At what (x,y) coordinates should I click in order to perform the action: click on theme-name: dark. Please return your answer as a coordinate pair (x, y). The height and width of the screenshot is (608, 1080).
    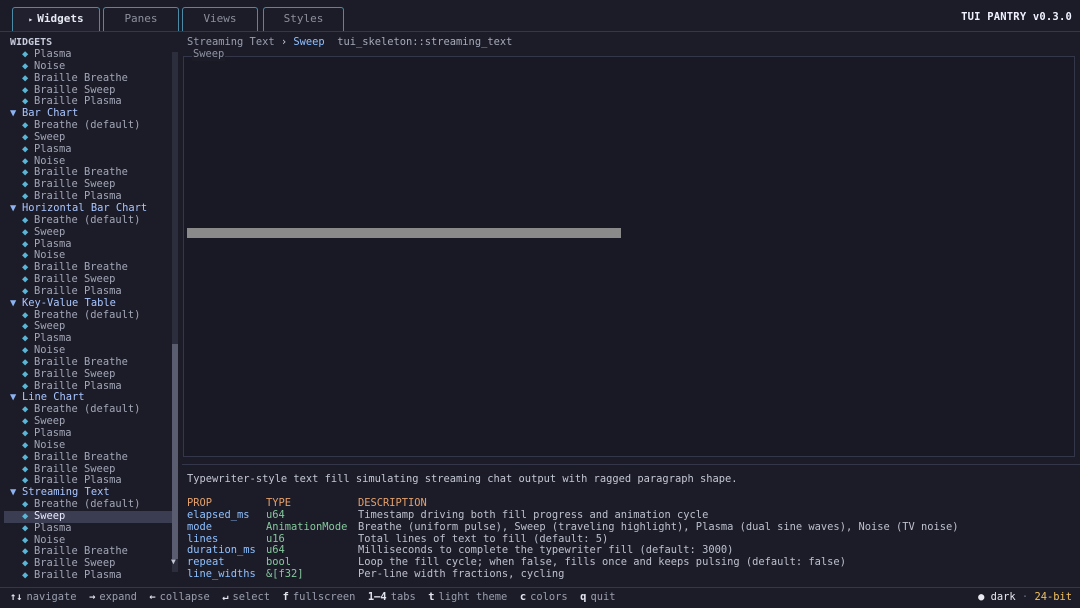
    Looking at the image, I should click on (1003, 597).